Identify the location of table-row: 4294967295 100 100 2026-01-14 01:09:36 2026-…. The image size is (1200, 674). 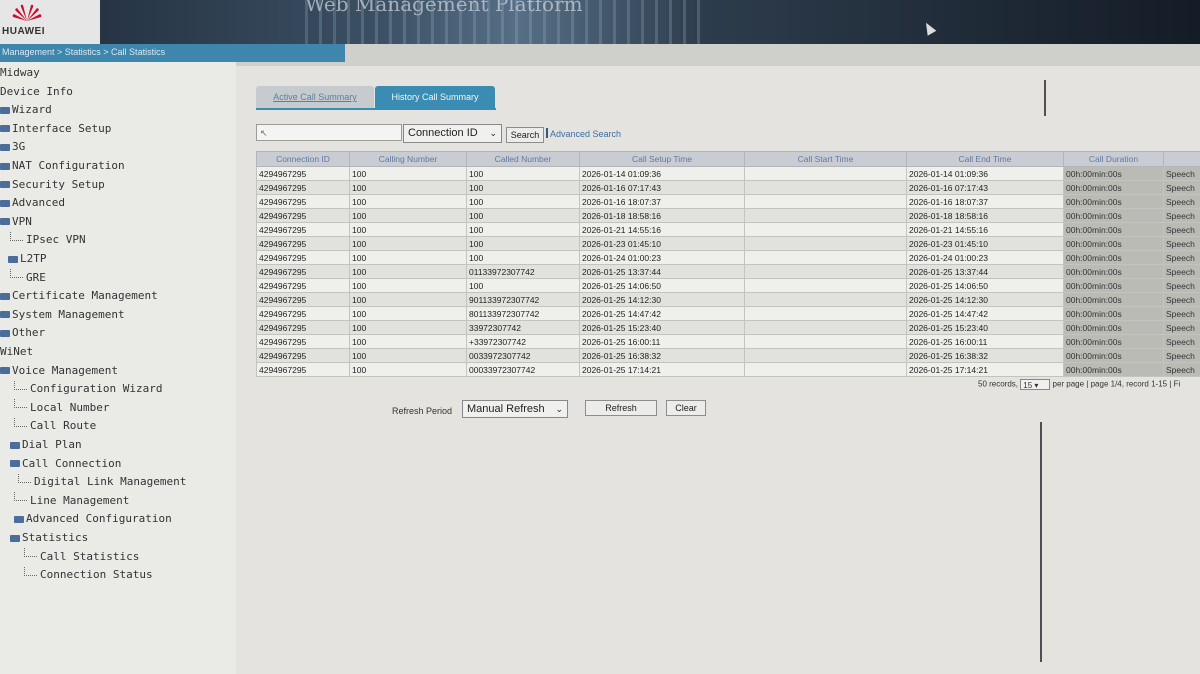
(728, 173).